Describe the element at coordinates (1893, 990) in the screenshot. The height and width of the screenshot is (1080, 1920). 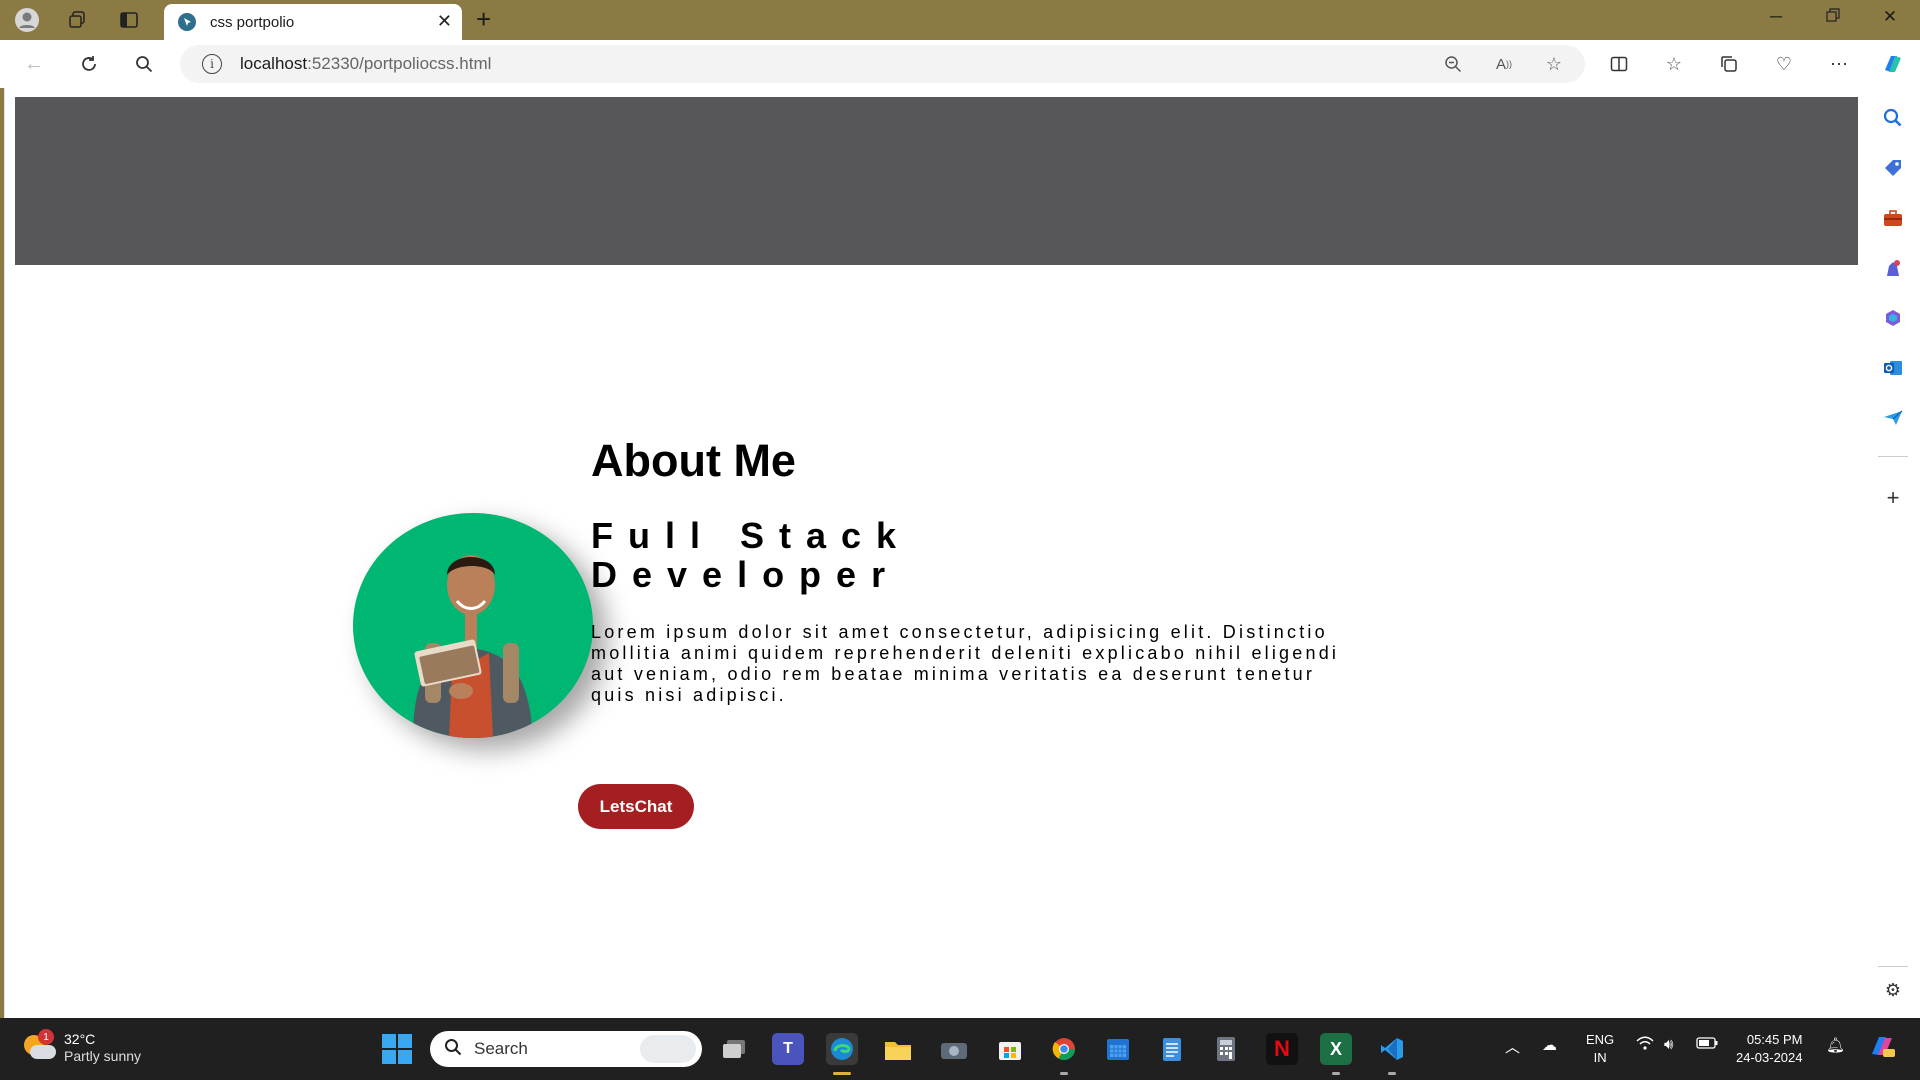
I see `sidebar-settings-icon: ⚙` at that location.